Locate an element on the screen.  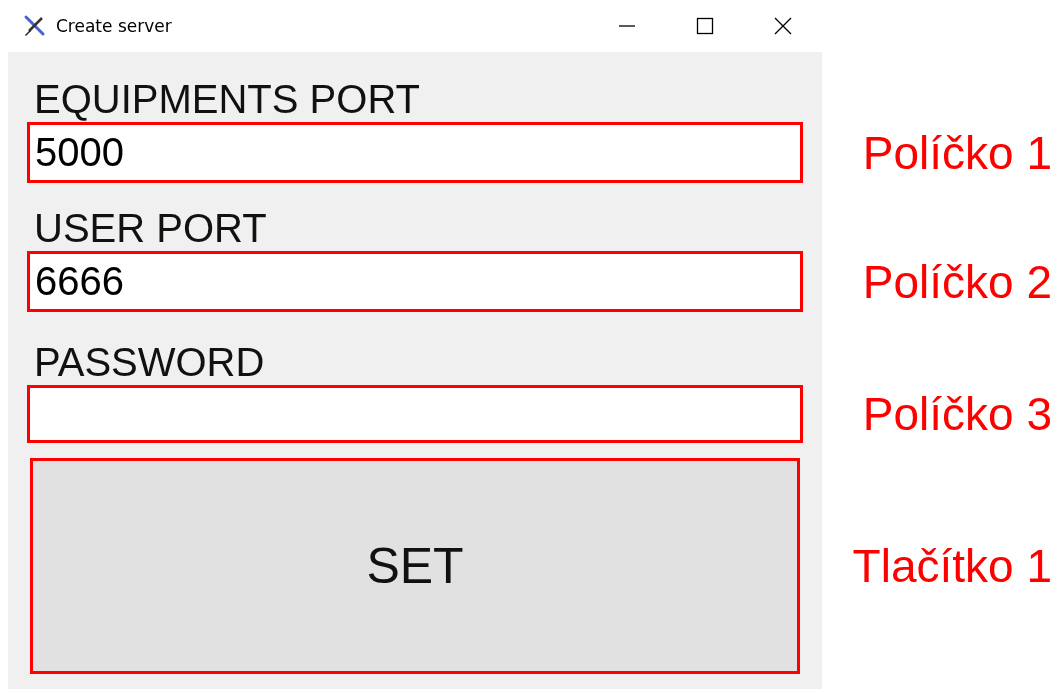
window-title: Create server is located at coordinates (114, 26).